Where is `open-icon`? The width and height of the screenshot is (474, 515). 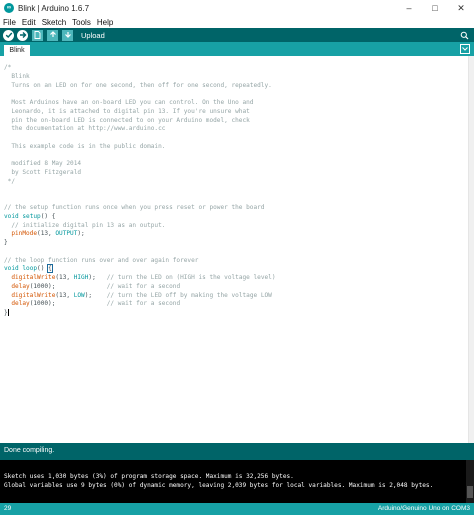 open-icon is located at coordinates (52, 34).